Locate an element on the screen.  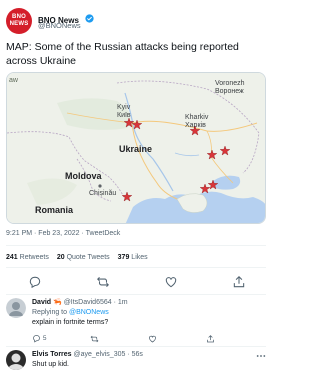
reply-time: 1m is located at coordinates (123, 302).